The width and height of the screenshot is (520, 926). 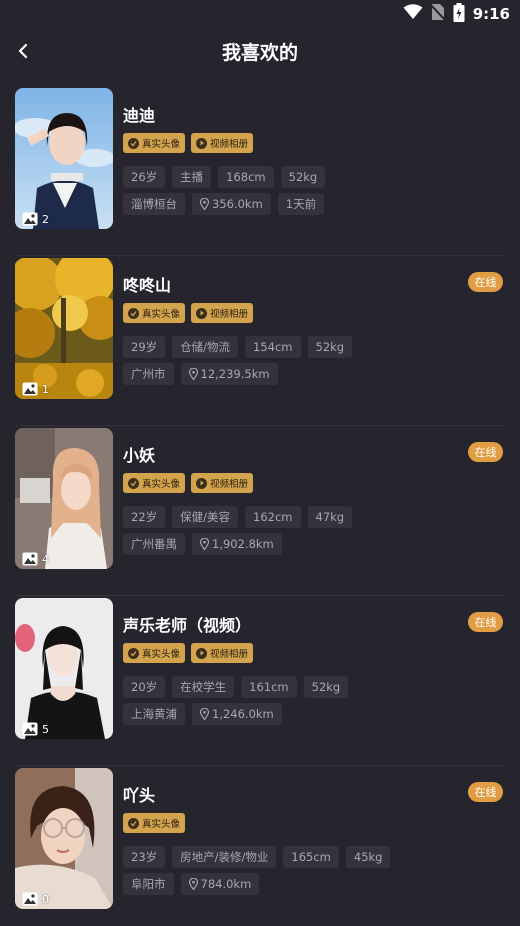 I want to click on battery-icon, so click(x=459, y=14).